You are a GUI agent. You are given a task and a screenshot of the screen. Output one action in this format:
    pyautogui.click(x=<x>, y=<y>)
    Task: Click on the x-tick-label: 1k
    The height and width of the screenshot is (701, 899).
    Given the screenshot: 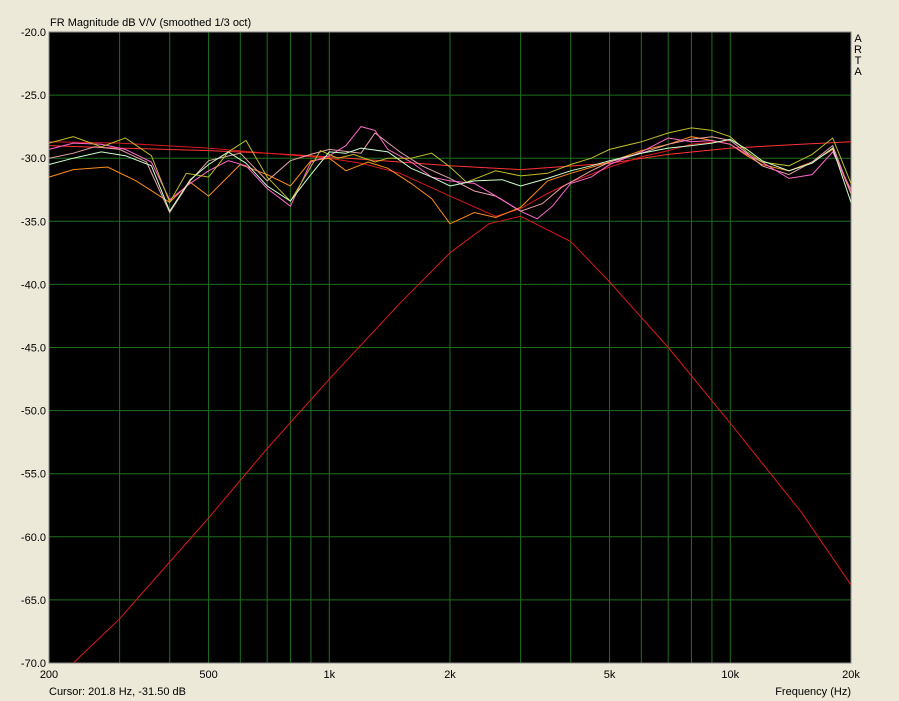 What is the action you would take?
    pyautogui.click(x=329, y=675)
    